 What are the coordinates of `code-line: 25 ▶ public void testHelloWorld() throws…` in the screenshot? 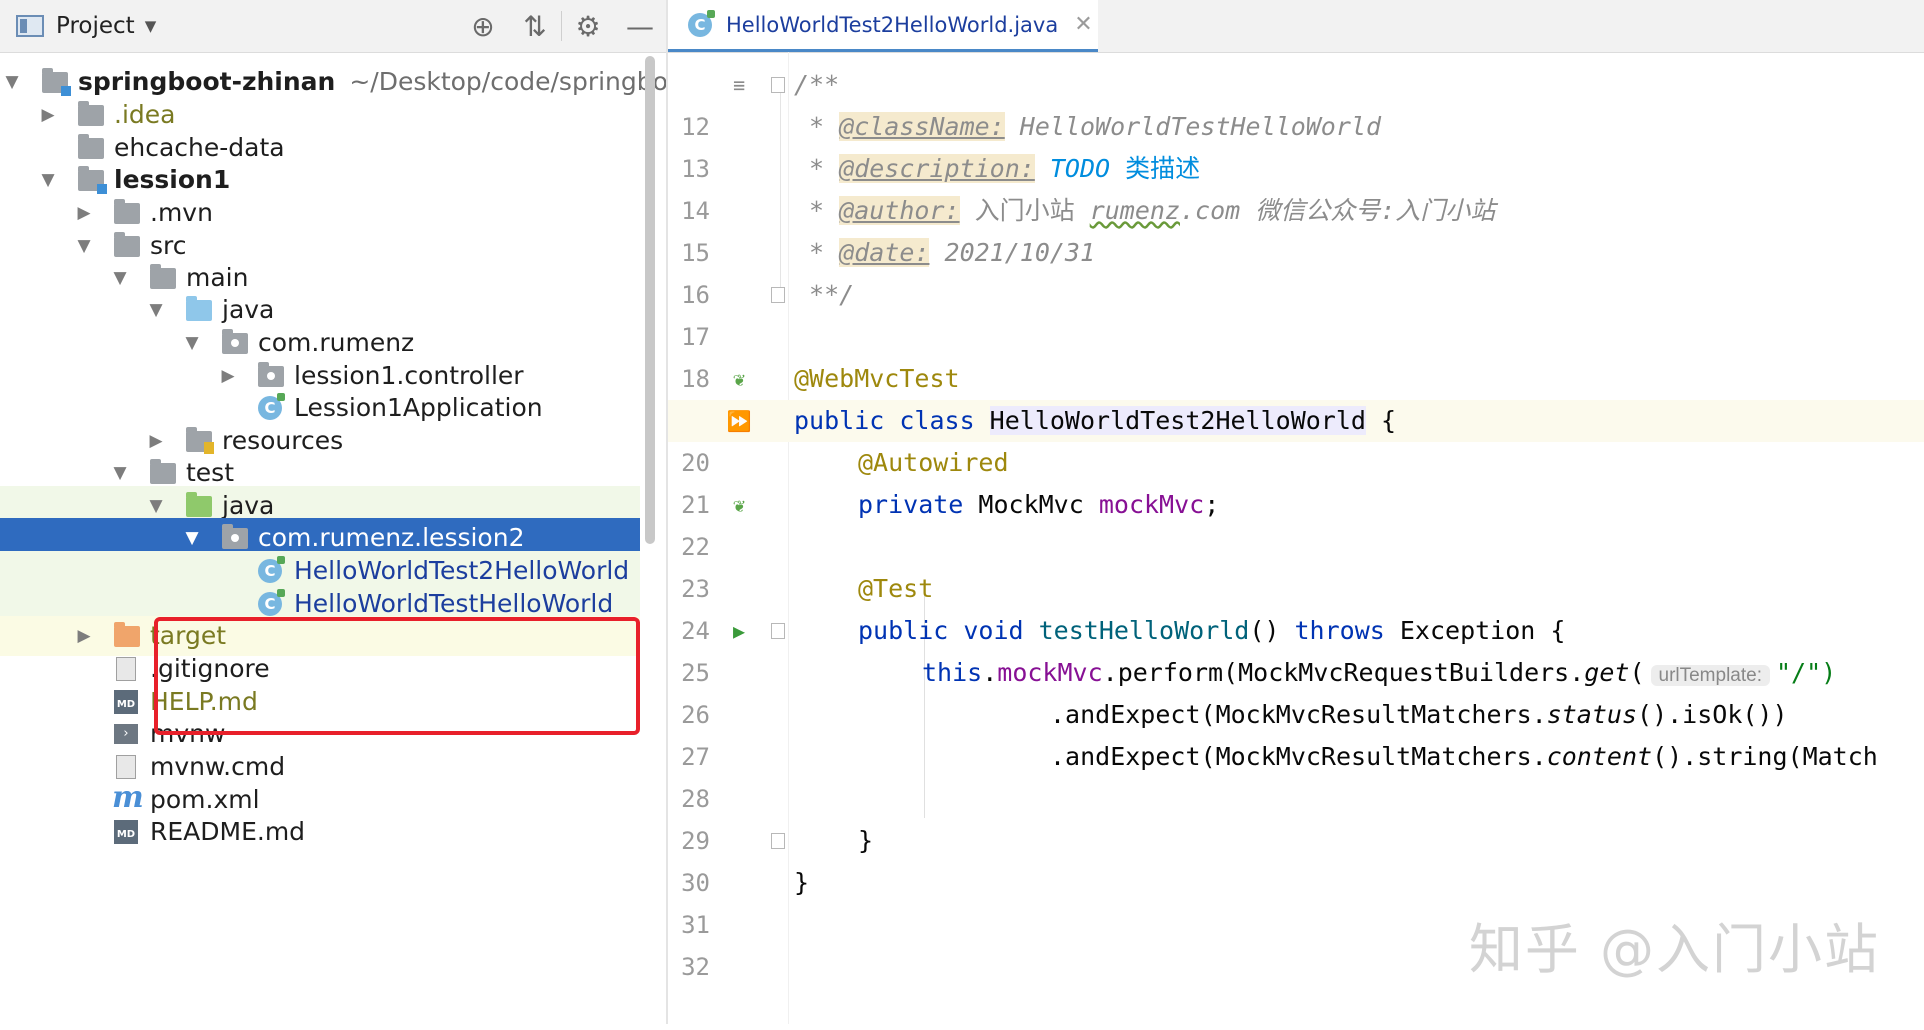 It's located at (1296, 648).